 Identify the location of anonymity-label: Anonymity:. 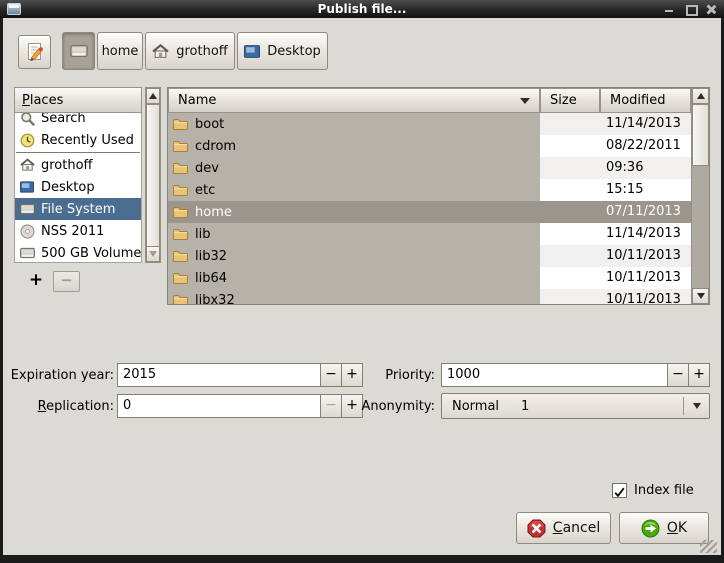
(398, 406).